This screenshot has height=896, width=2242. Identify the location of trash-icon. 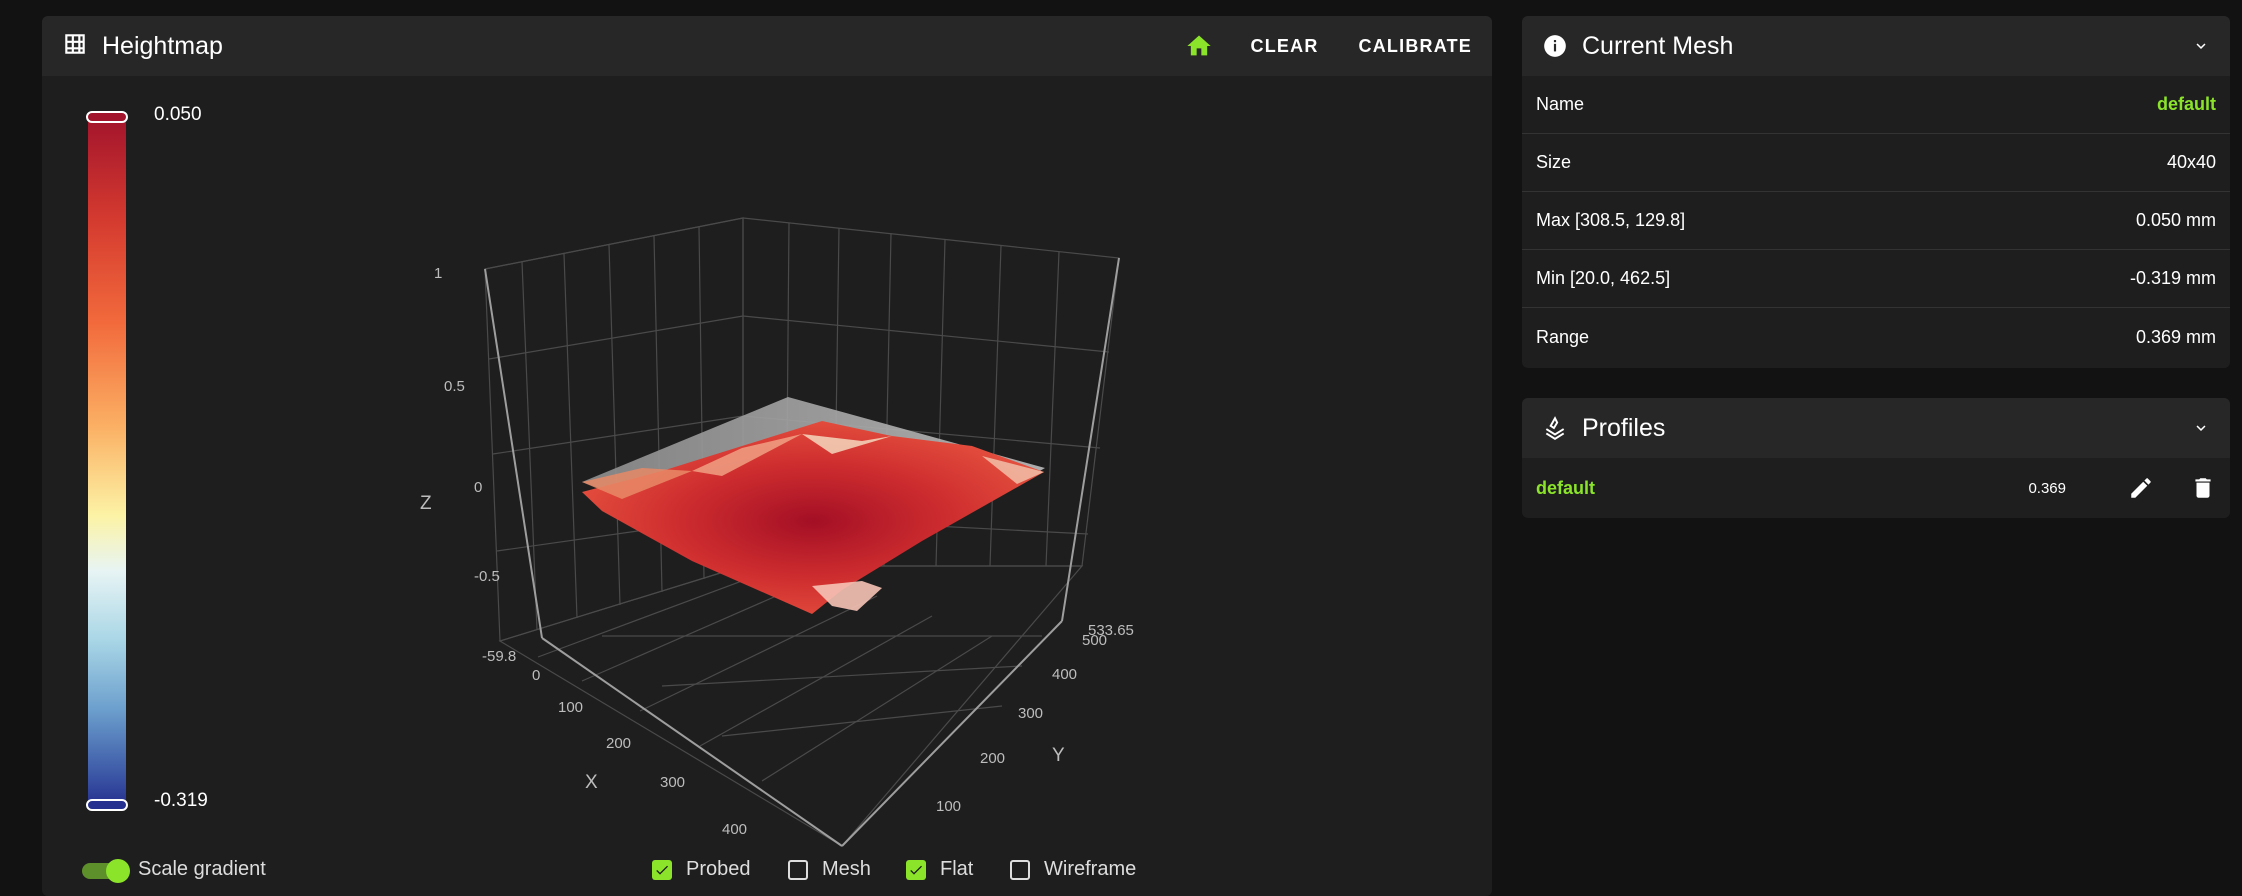
(2203, 488).